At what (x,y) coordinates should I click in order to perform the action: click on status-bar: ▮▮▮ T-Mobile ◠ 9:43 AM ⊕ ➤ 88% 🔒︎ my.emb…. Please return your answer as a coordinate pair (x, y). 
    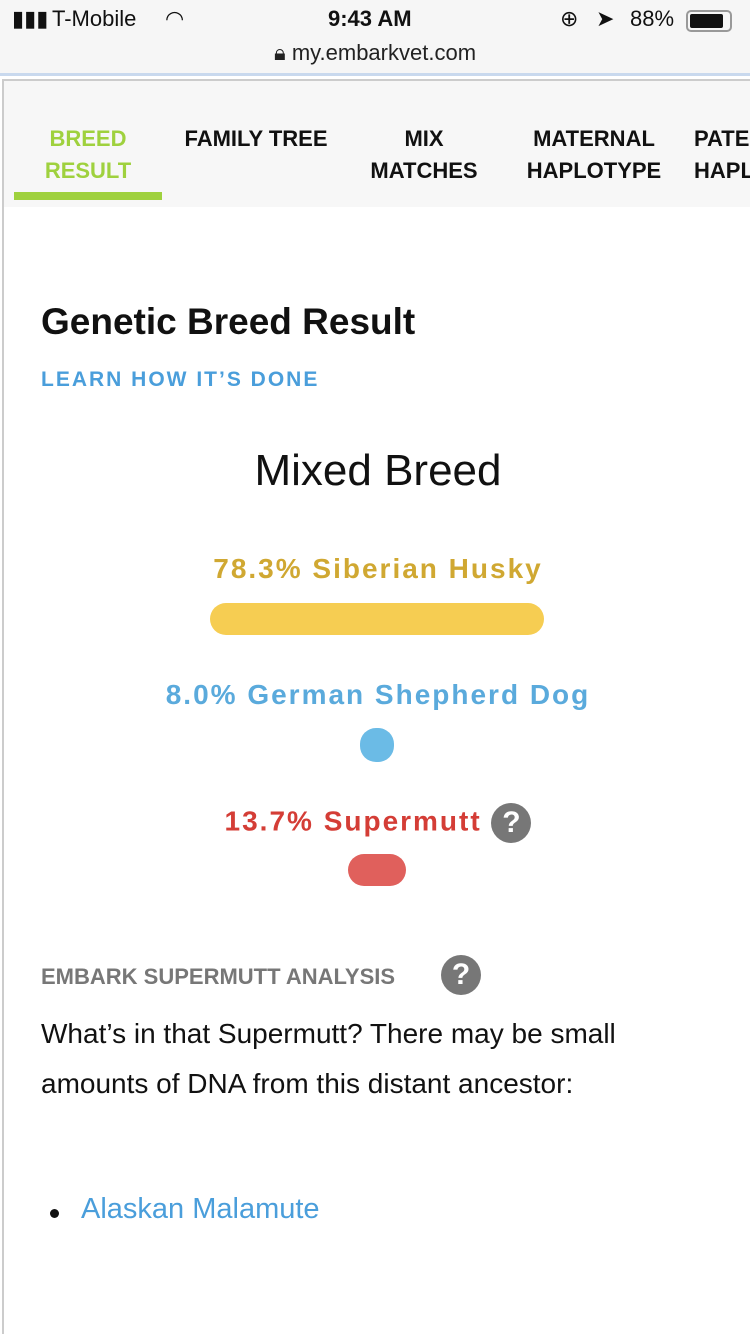
    Looking at the image, I should click on (375, 38).